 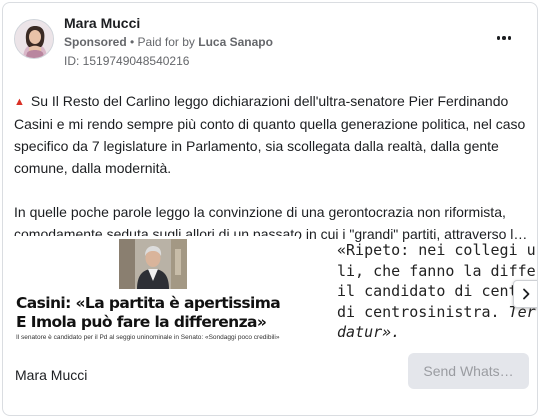 I want to click on carousel-next-button, so click(x=525, y=294).